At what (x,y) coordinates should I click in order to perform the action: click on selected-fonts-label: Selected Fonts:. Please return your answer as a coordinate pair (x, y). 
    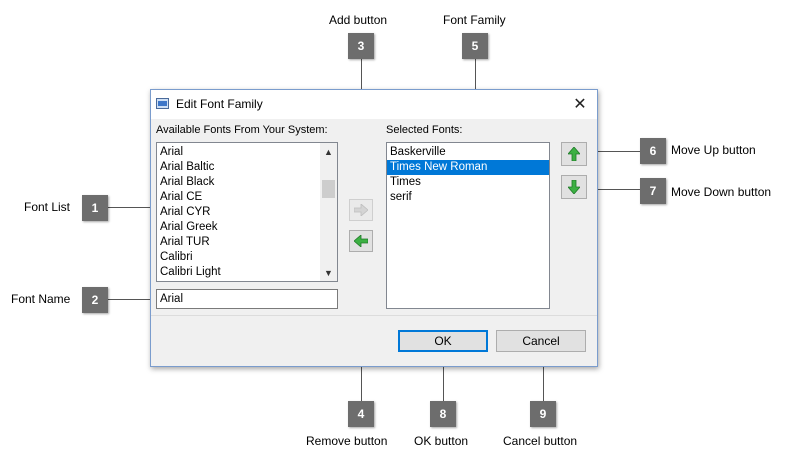
    Looking at the image, I should click on (424, 130).